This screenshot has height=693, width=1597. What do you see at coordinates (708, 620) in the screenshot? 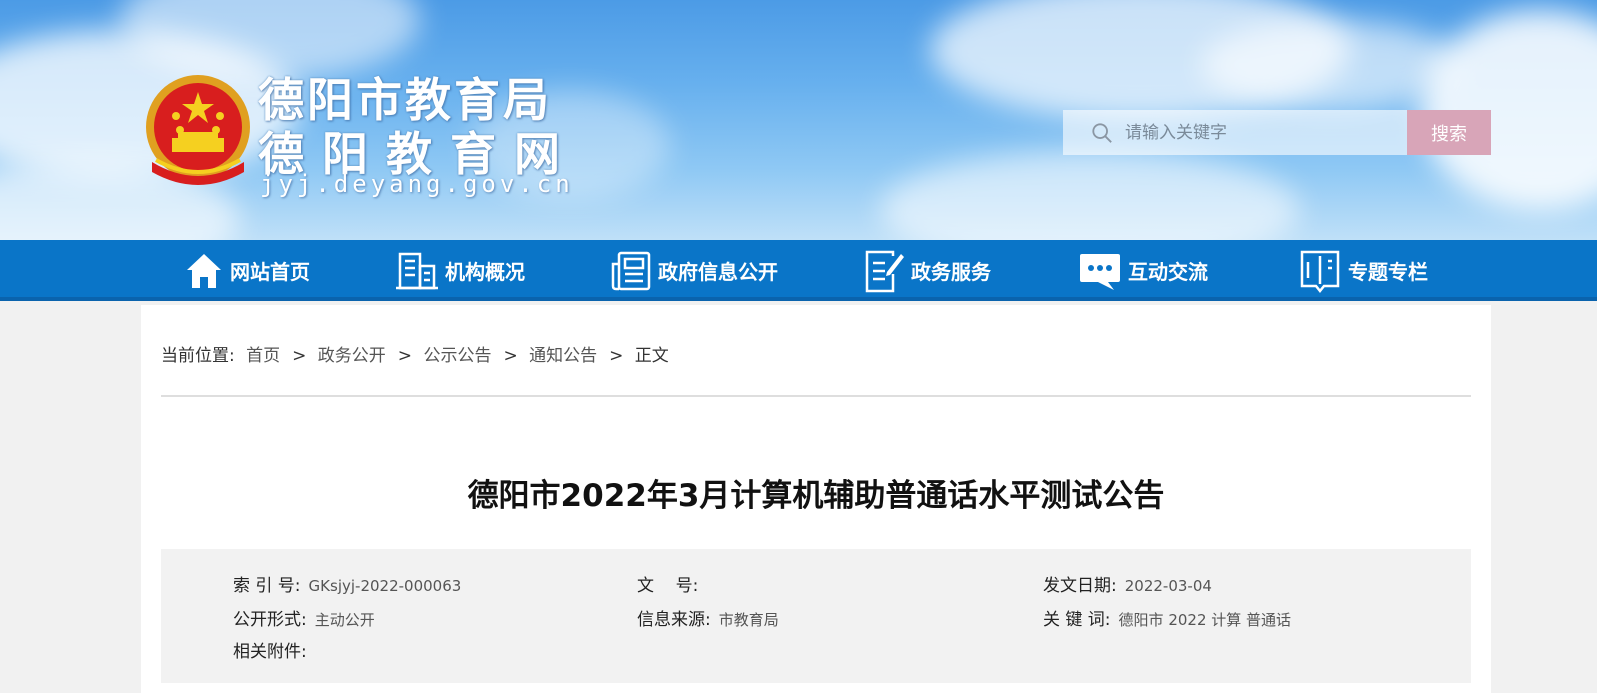
I see `meta-info-source: 信息来源: 市教育局` at bounding box center [708, 620].